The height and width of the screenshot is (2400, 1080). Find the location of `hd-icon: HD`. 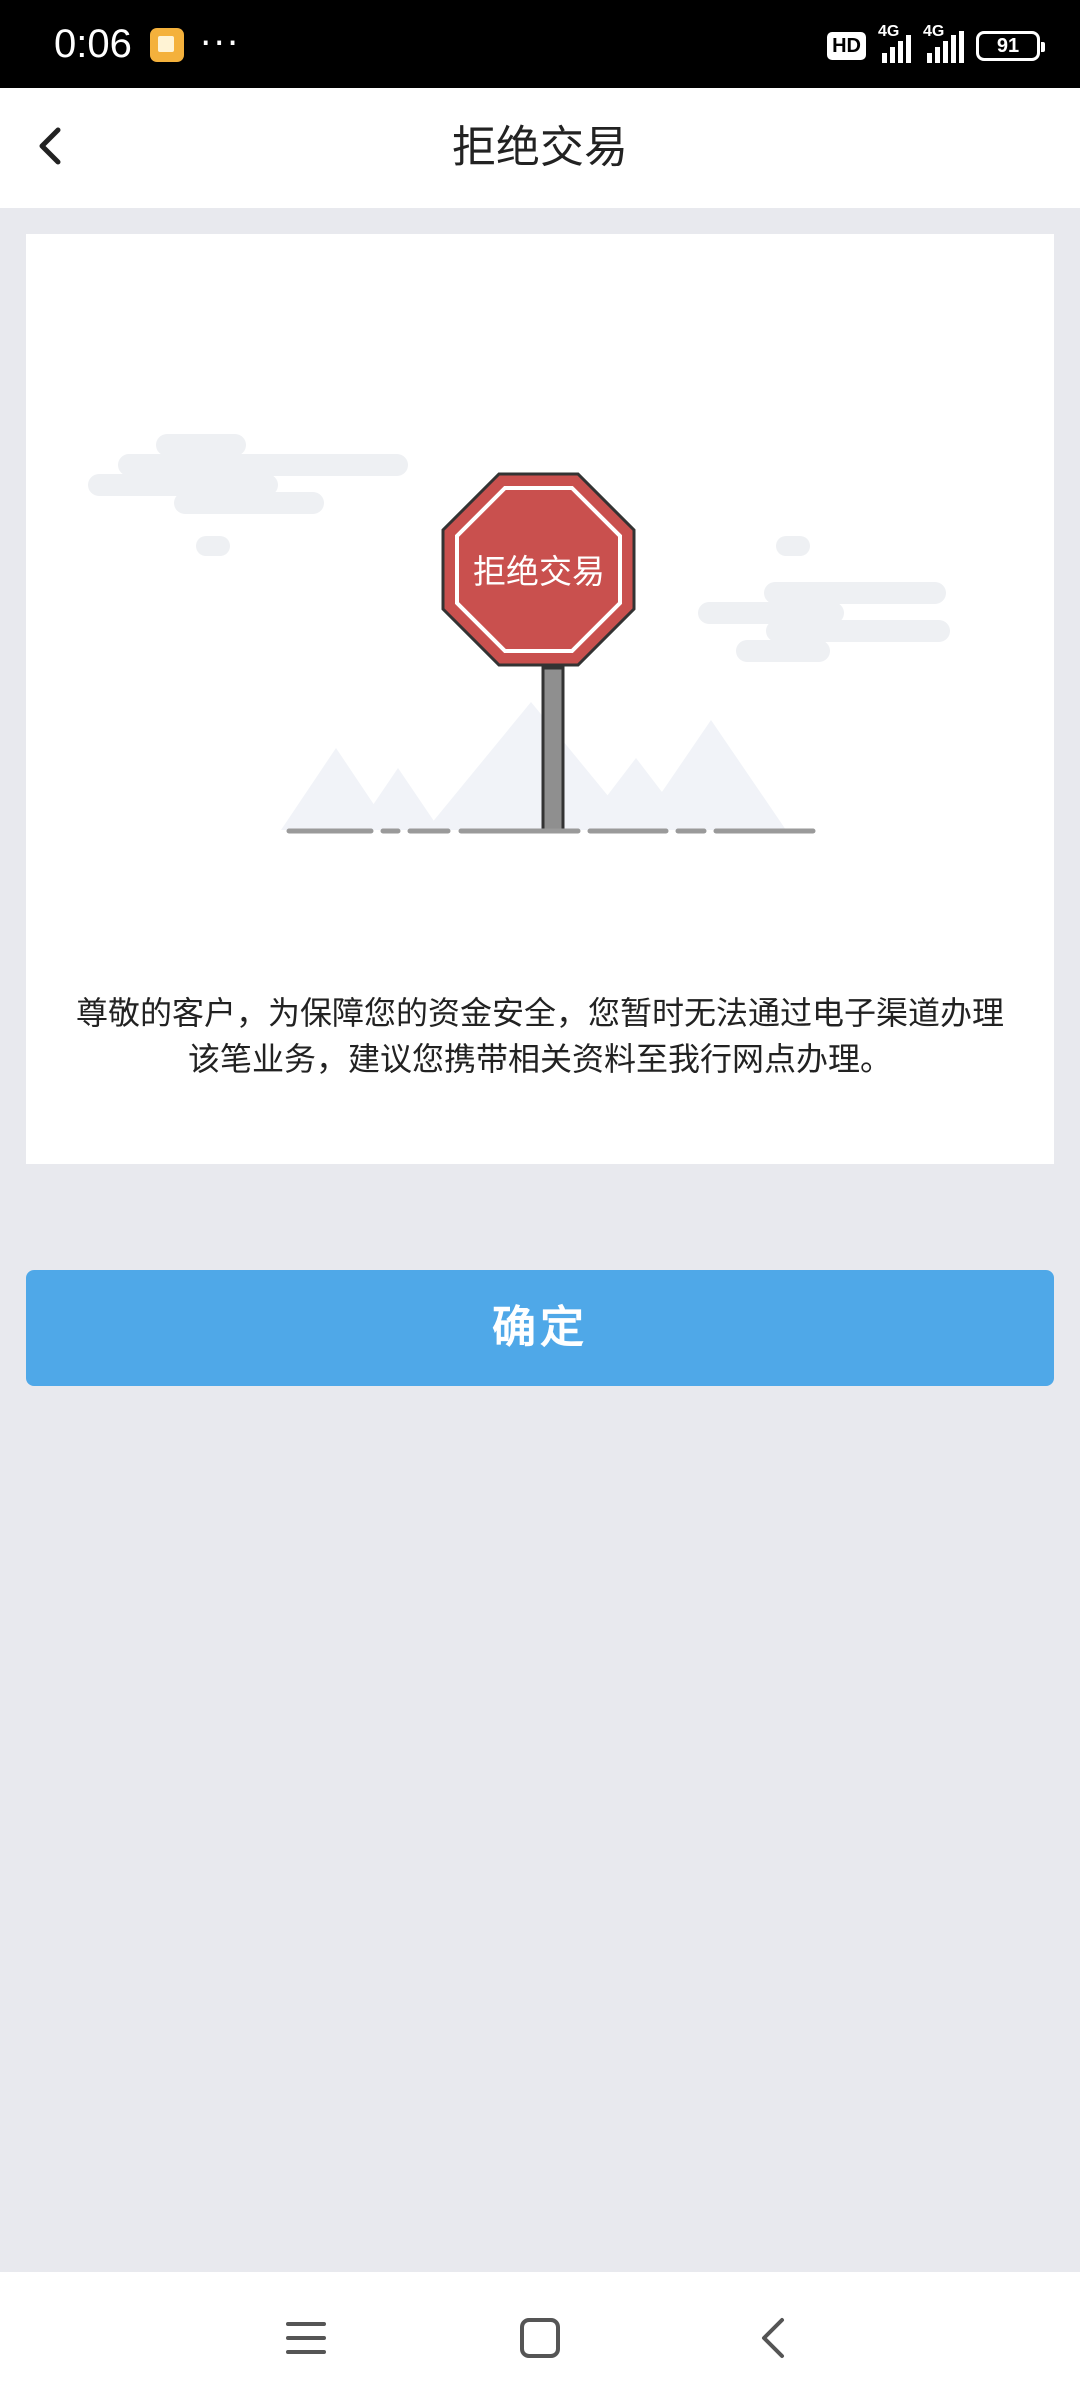

hd-icon: HD is located at coordinates (846, 46).